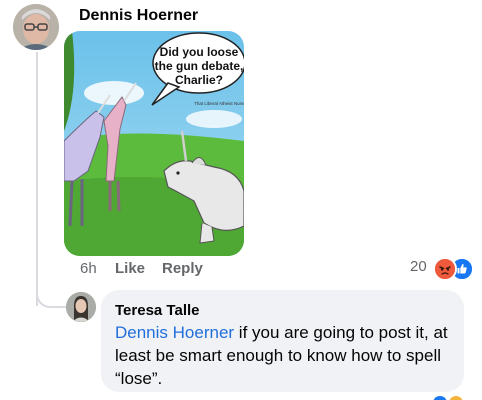 The image size is (482, 400). What do you see at coordinates (157, 310) in the screenshot?
I see `reply-author-name: Teresa Talle` at bounding box center [157, 310].